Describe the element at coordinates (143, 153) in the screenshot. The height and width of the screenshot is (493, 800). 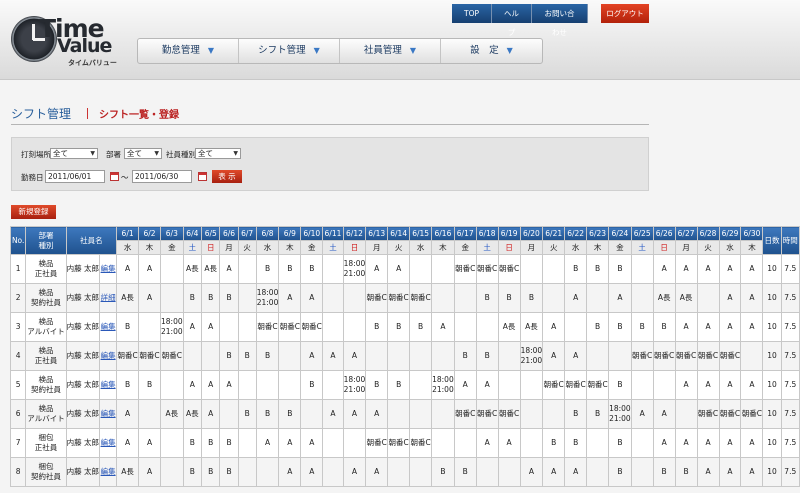
I see `dept-select: 全て ▼` at that location.